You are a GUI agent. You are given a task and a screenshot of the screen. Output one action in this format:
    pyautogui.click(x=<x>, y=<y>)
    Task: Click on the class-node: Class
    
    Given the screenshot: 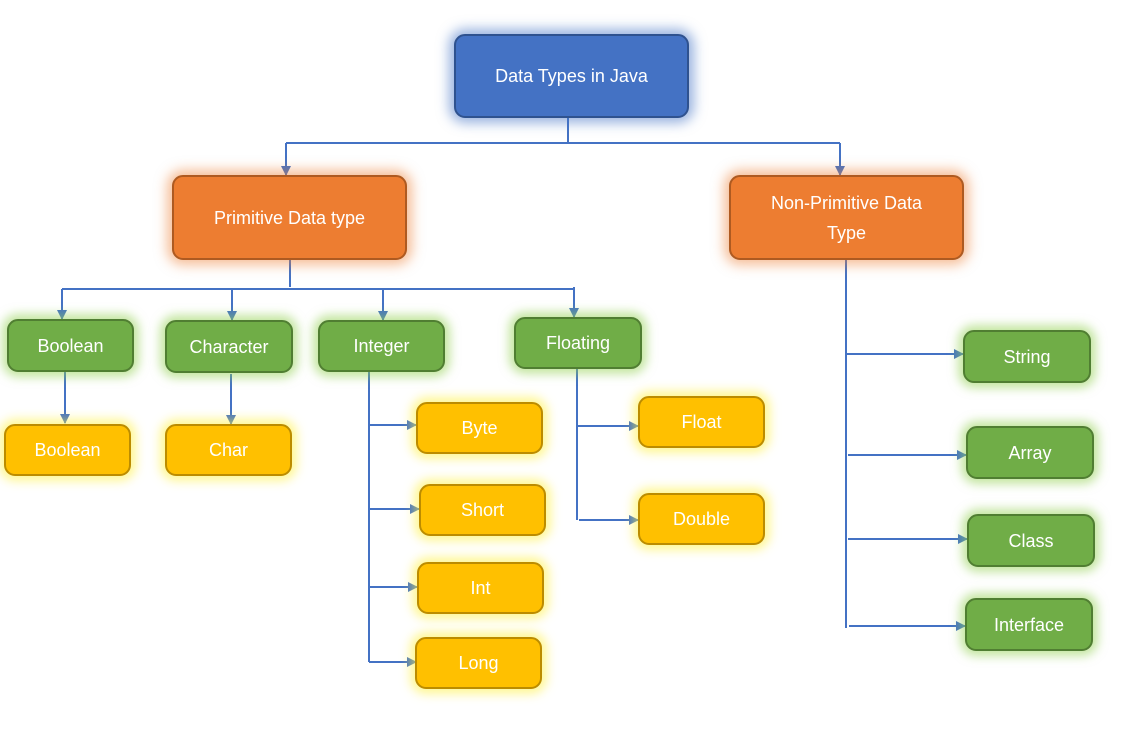 What is the action you would take?
    pyautogui.click(x=1031, y=540)
    